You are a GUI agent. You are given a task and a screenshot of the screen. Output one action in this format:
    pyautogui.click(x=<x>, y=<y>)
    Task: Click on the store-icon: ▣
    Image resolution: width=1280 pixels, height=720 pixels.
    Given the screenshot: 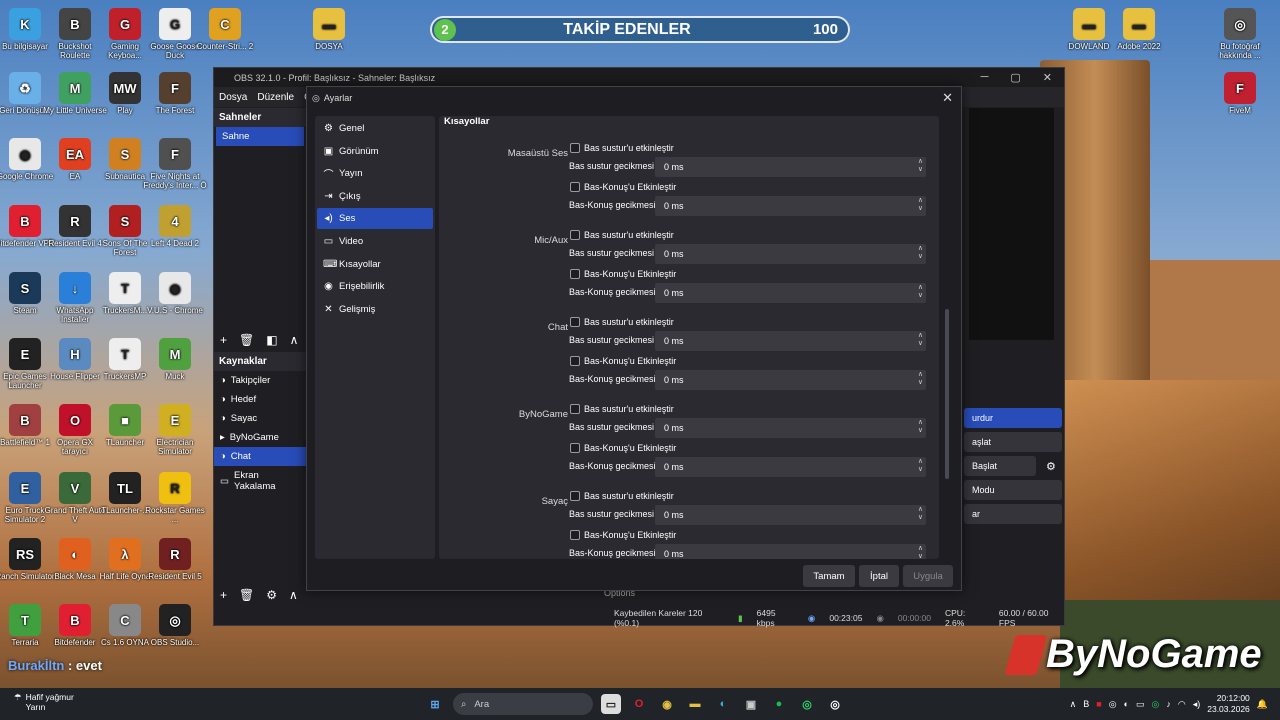 What is the action you would take?
    pyautogui.click(x=751, y=704)
    